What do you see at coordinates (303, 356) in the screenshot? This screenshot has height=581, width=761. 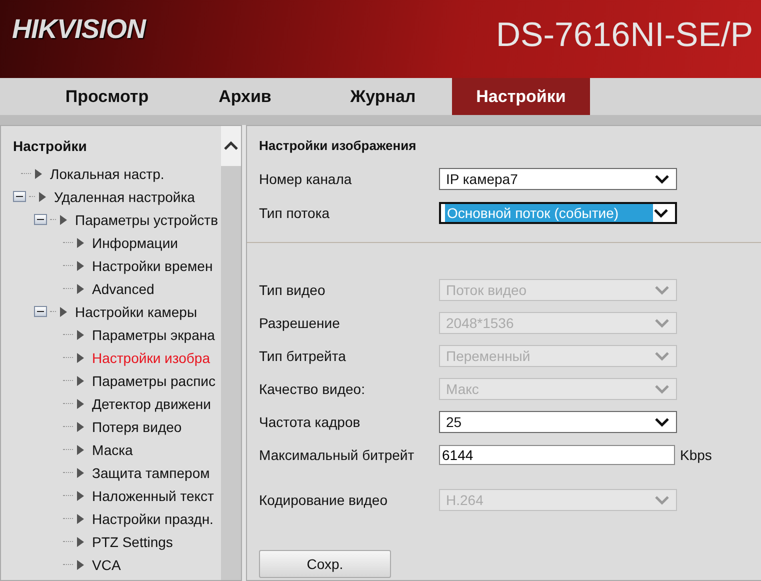 I see `field-label: Тип битрейта` at bounding box center [303, 356].